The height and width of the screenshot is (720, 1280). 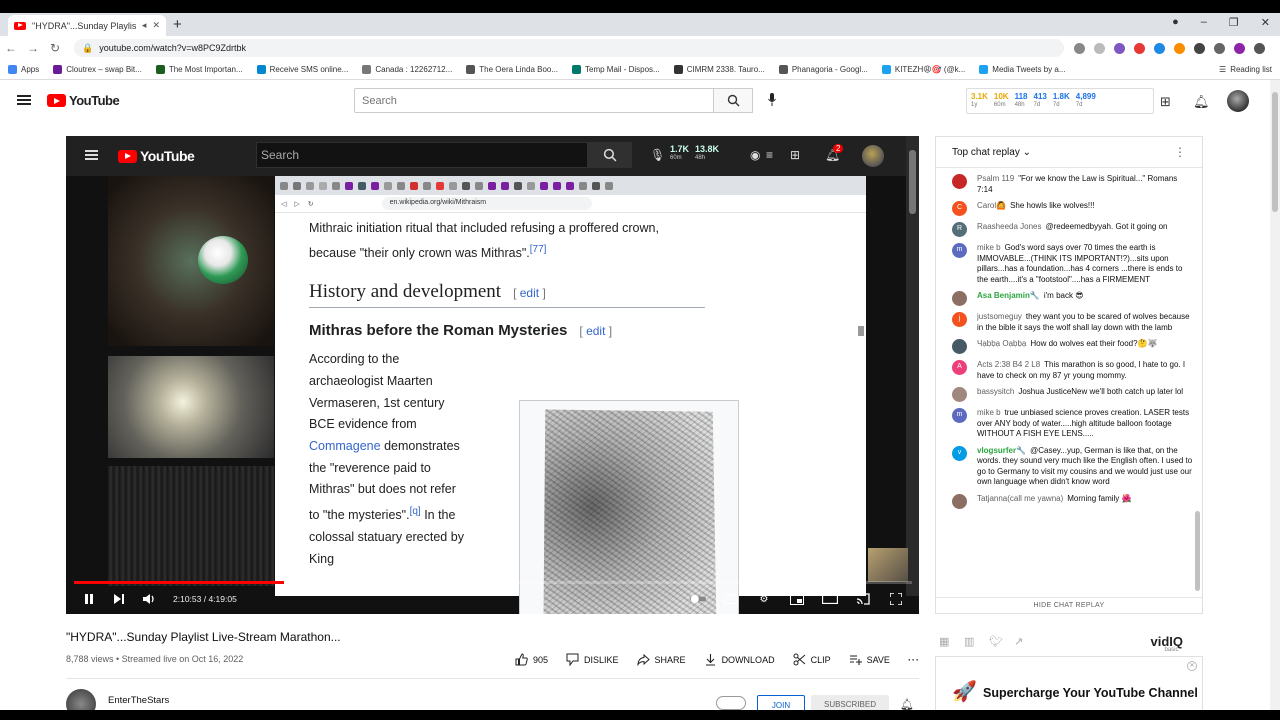 What do you see at coordinates (1245, 69) in the screenshot?
I see `reading-list-button: ☰ Reading list` at bounding box center [1245, 69].